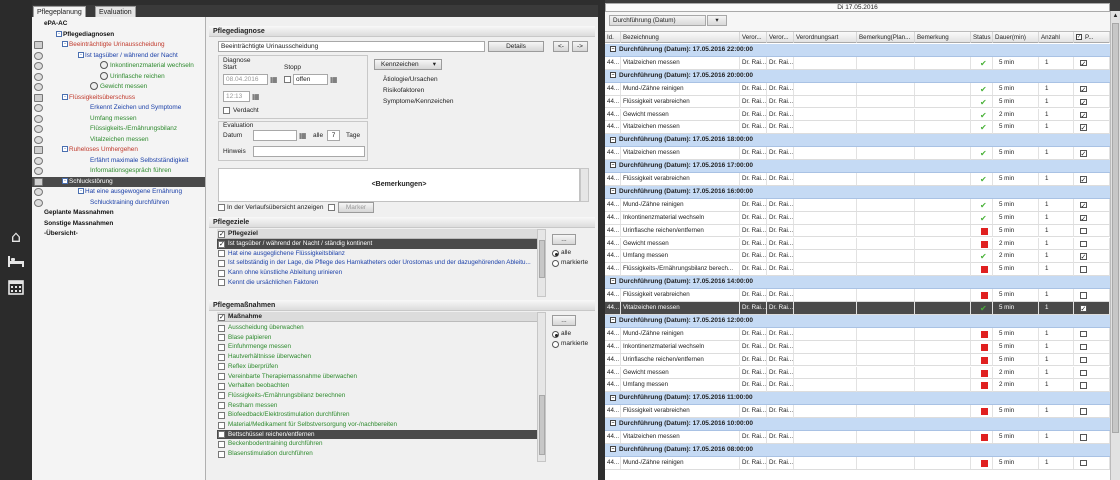 The height and width of the screenshot is (480, 1120). What do you see at coordinates (1115, 228) in the screenshot?
I see `grid-scroll-thumb` at bounding box center [1115, 228].